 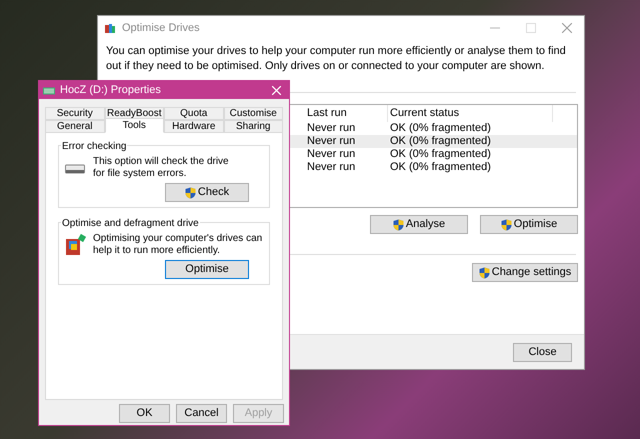 I want to click on tab: General, so click(x=74, y=126).